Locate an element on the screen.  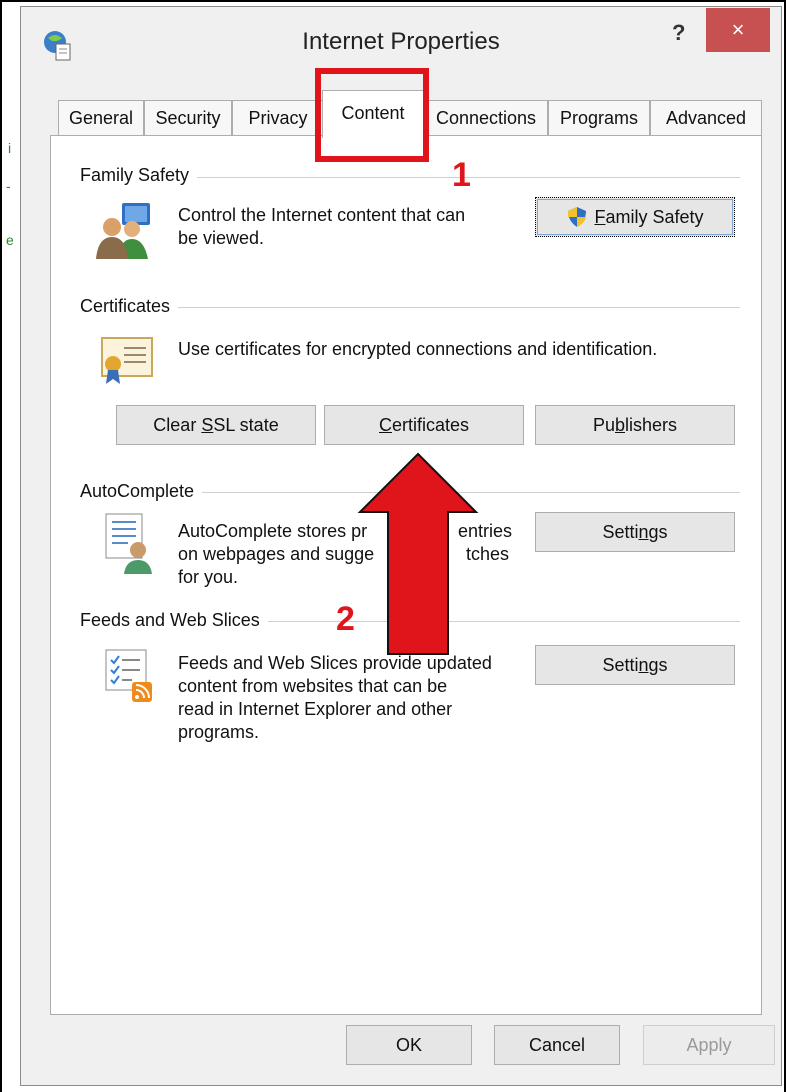
family-safety-accel: F is located at coordinates (600, 216).